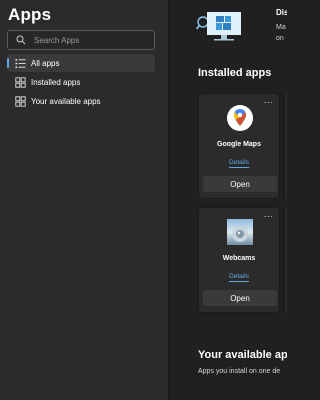  I want to click on search-input, so click(89, 40).